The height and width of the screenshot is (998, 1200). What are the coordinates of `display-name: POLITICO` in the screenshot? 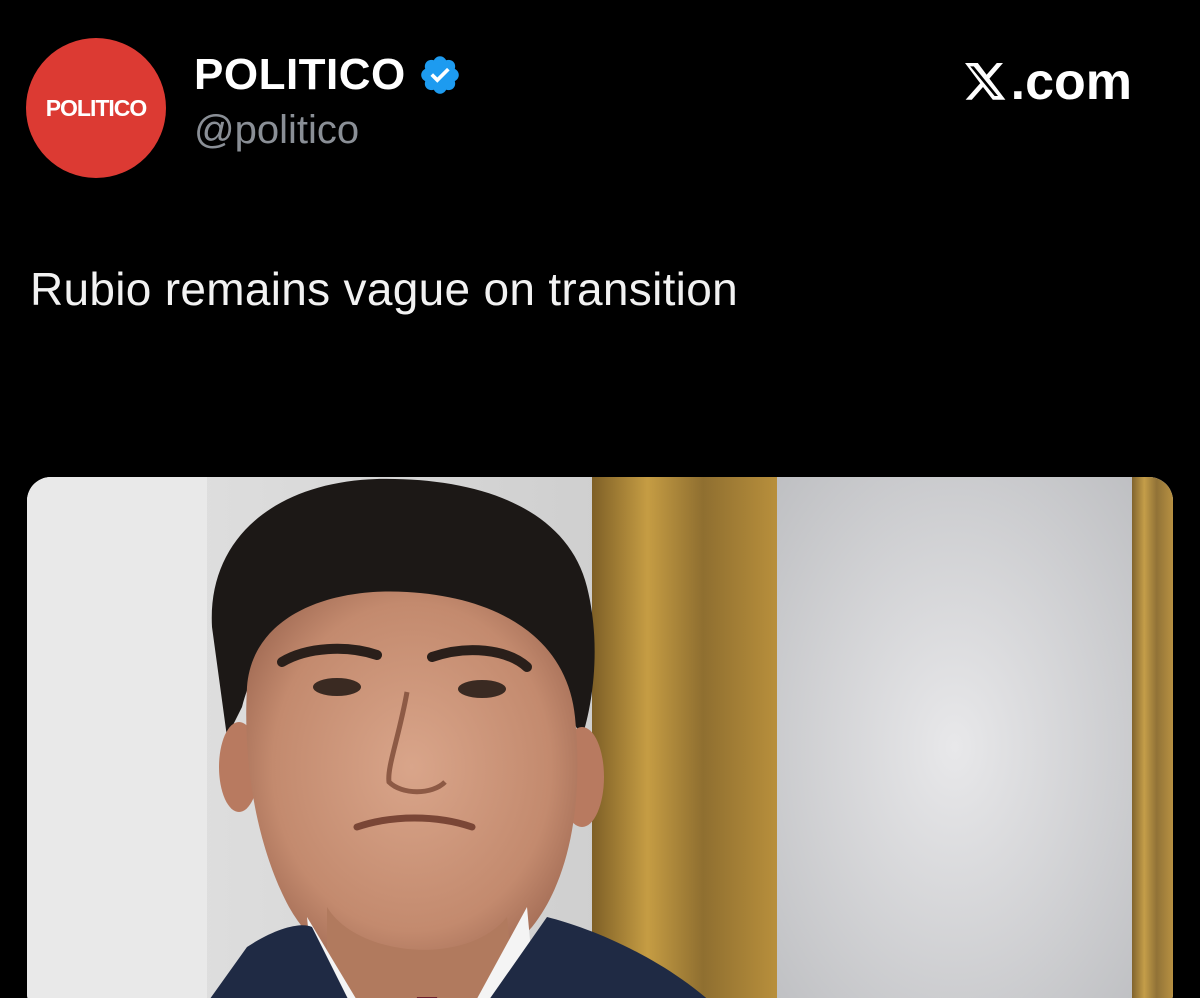 It's located at (300, 74).